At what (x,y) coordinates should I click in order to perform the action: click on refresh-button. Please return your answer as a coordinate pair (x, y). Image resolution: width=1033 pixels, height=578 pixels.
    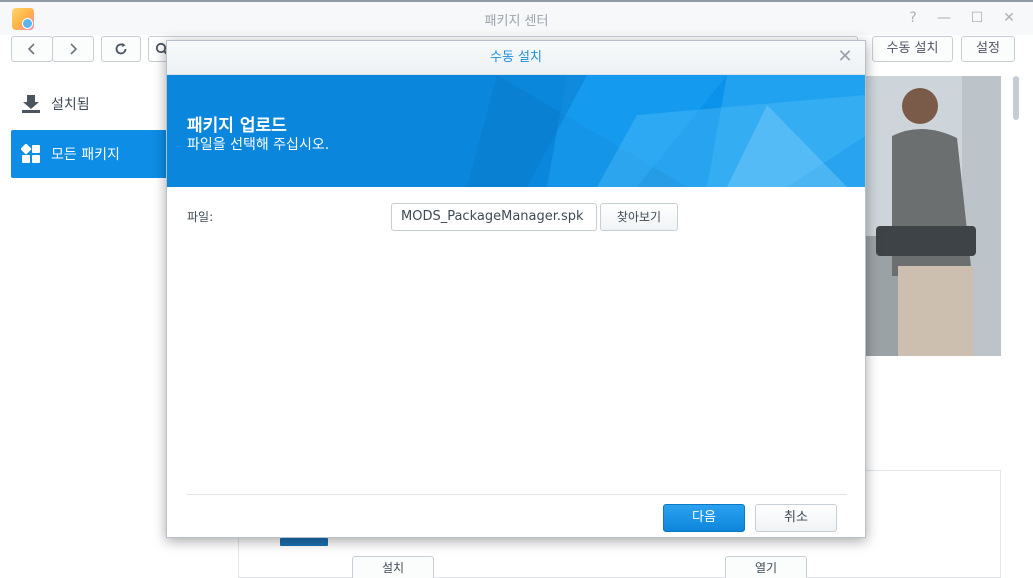
    Looking at the image, I should click on (121, 49).